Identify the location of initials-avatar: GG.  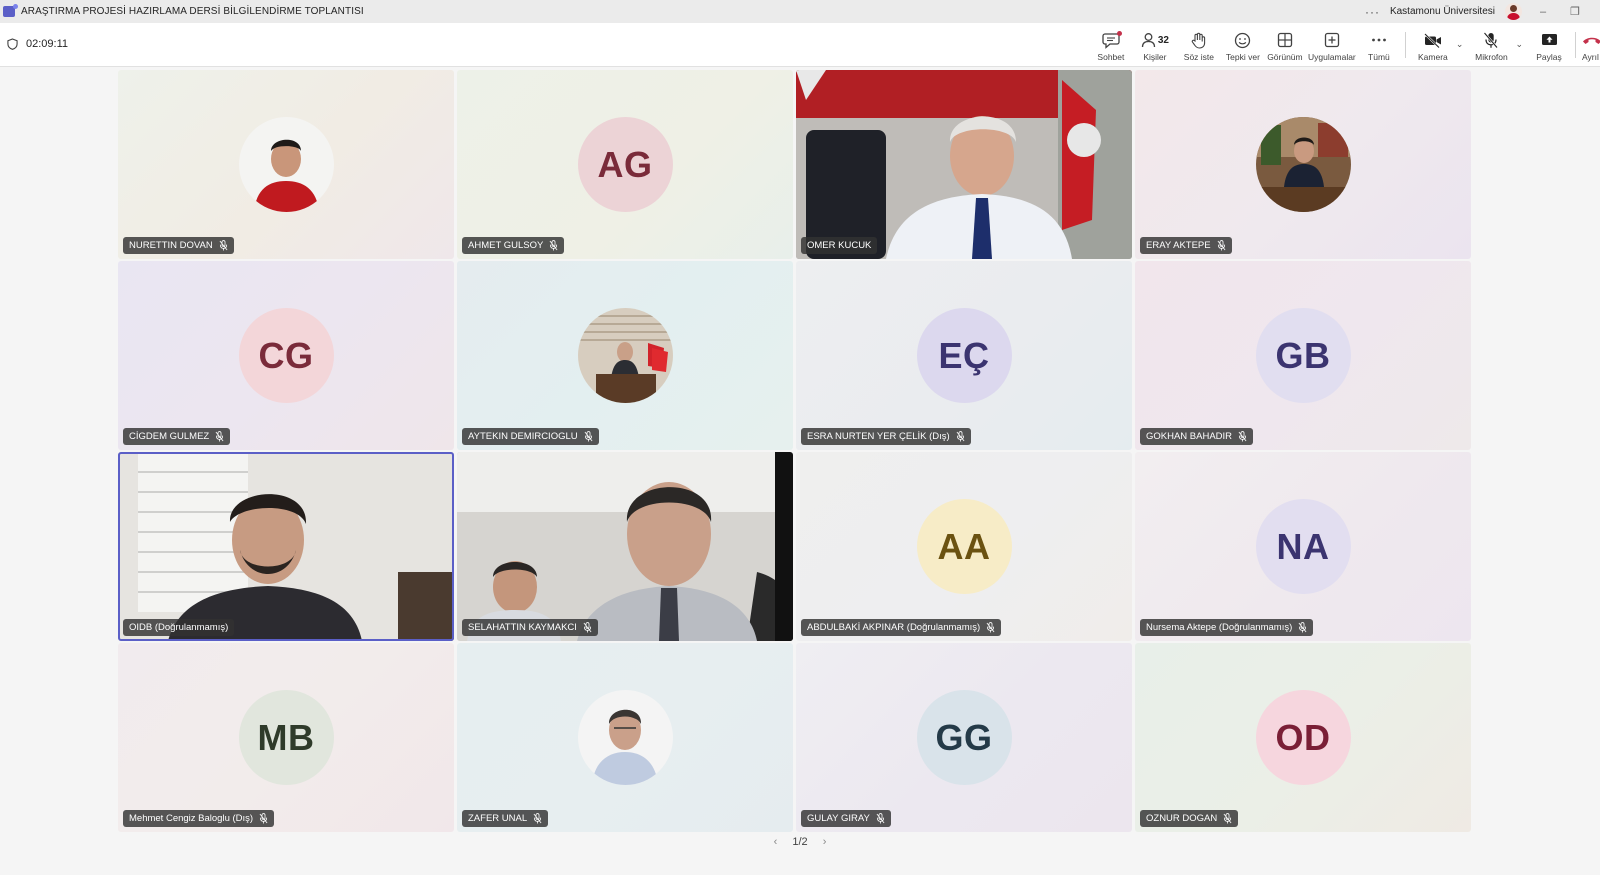
(964, 737).